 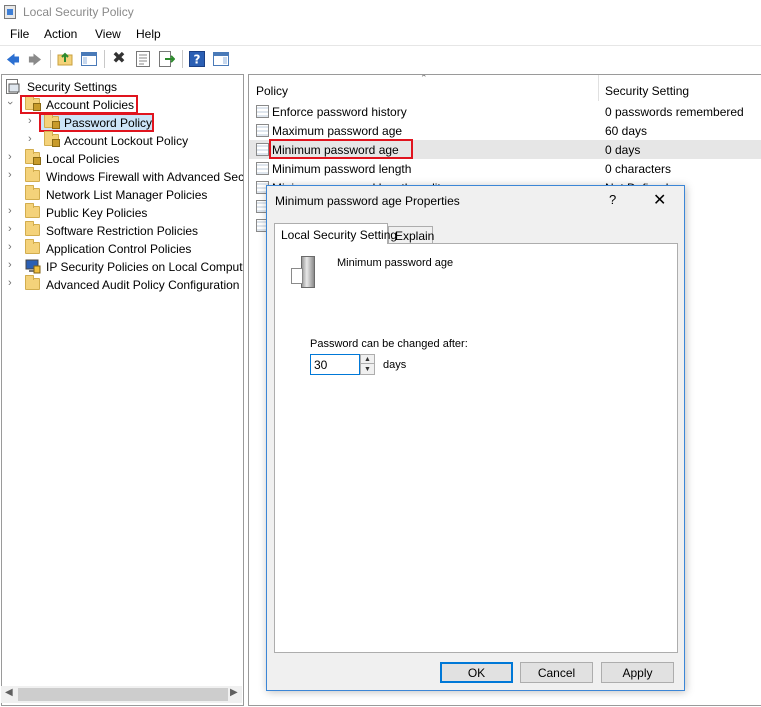 I want to click on toolbar: 🡄 🡆 ✖ ?, so click(x=380, y=58).